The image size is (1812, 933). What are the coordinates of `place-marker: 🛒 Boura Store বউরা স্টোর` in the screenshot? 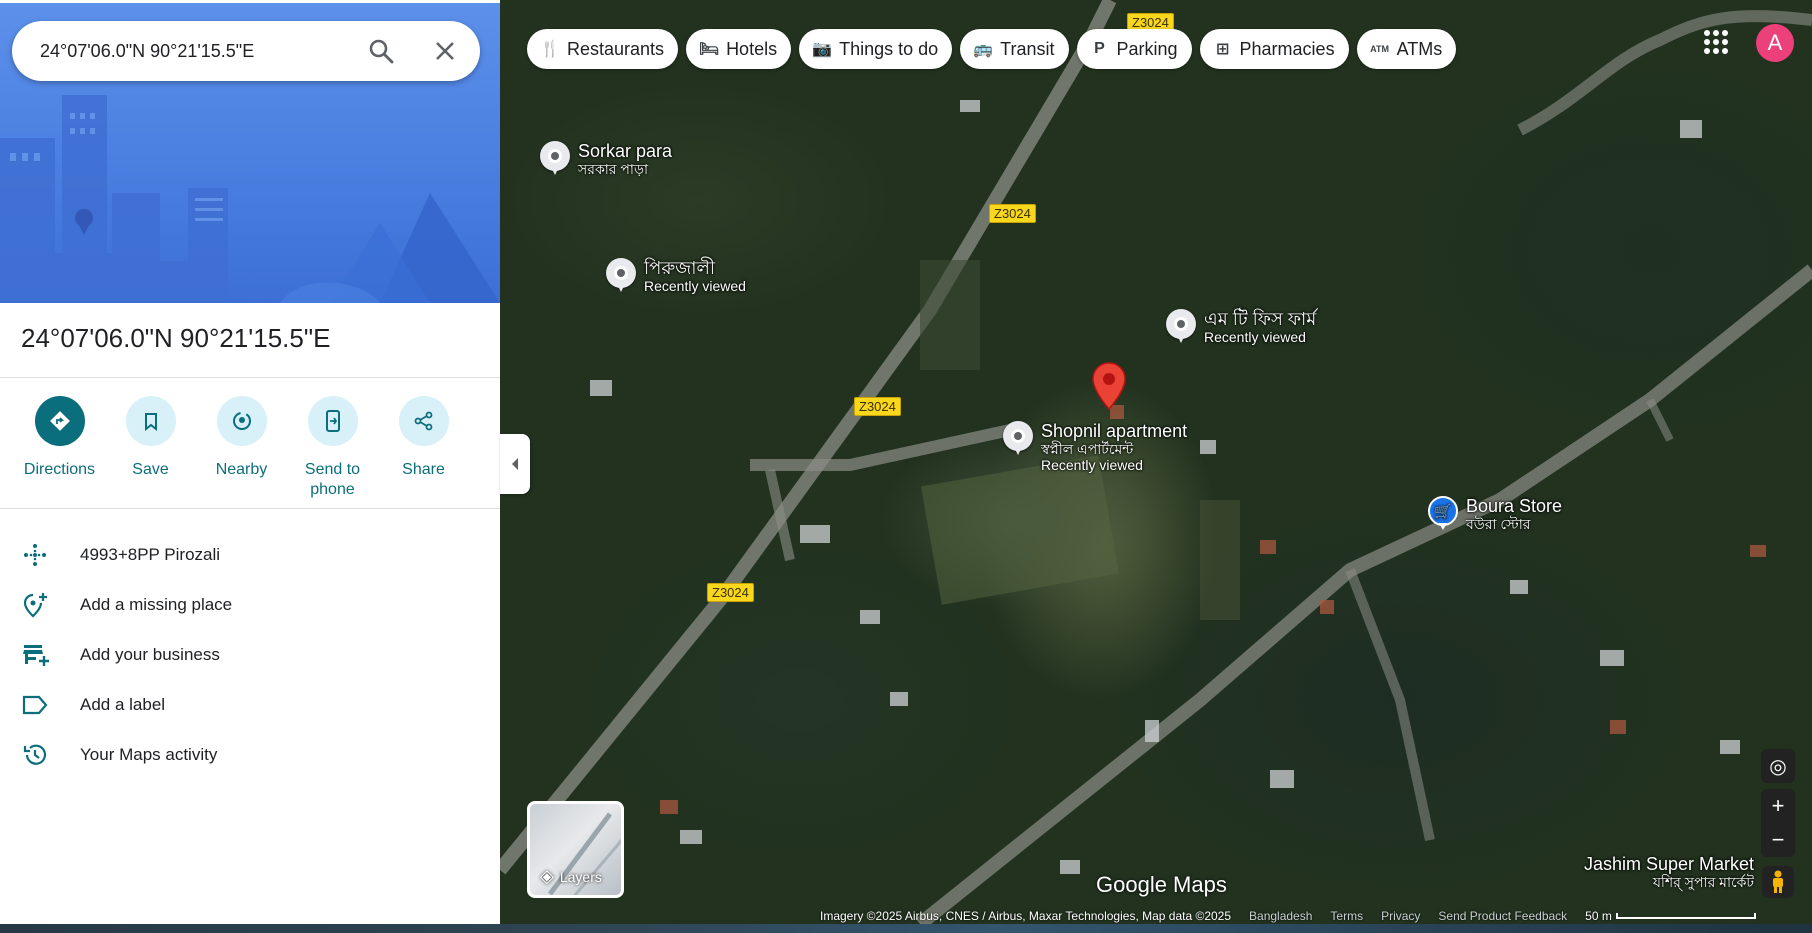 It's located at (1495, 514).